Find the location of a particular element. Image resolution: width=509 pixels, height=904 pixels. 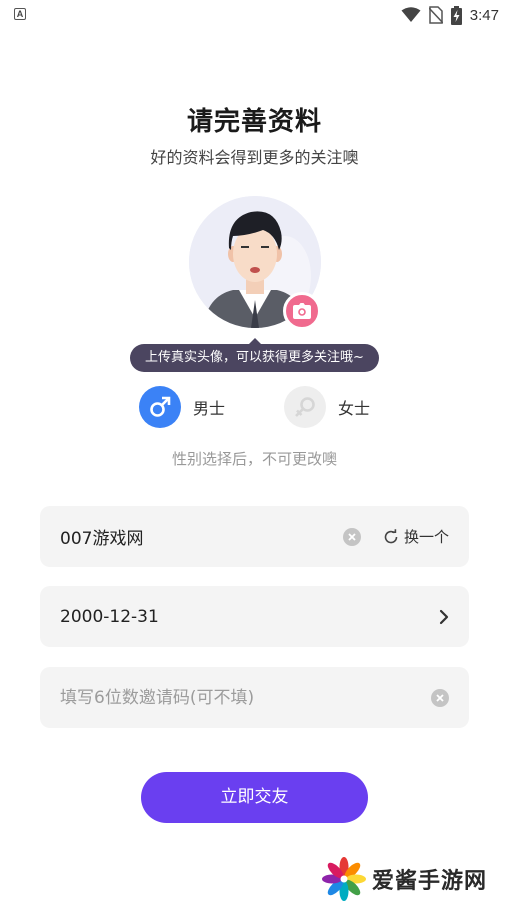

birthday-field: 2000-12-31 is located at coordinates (254, 616).